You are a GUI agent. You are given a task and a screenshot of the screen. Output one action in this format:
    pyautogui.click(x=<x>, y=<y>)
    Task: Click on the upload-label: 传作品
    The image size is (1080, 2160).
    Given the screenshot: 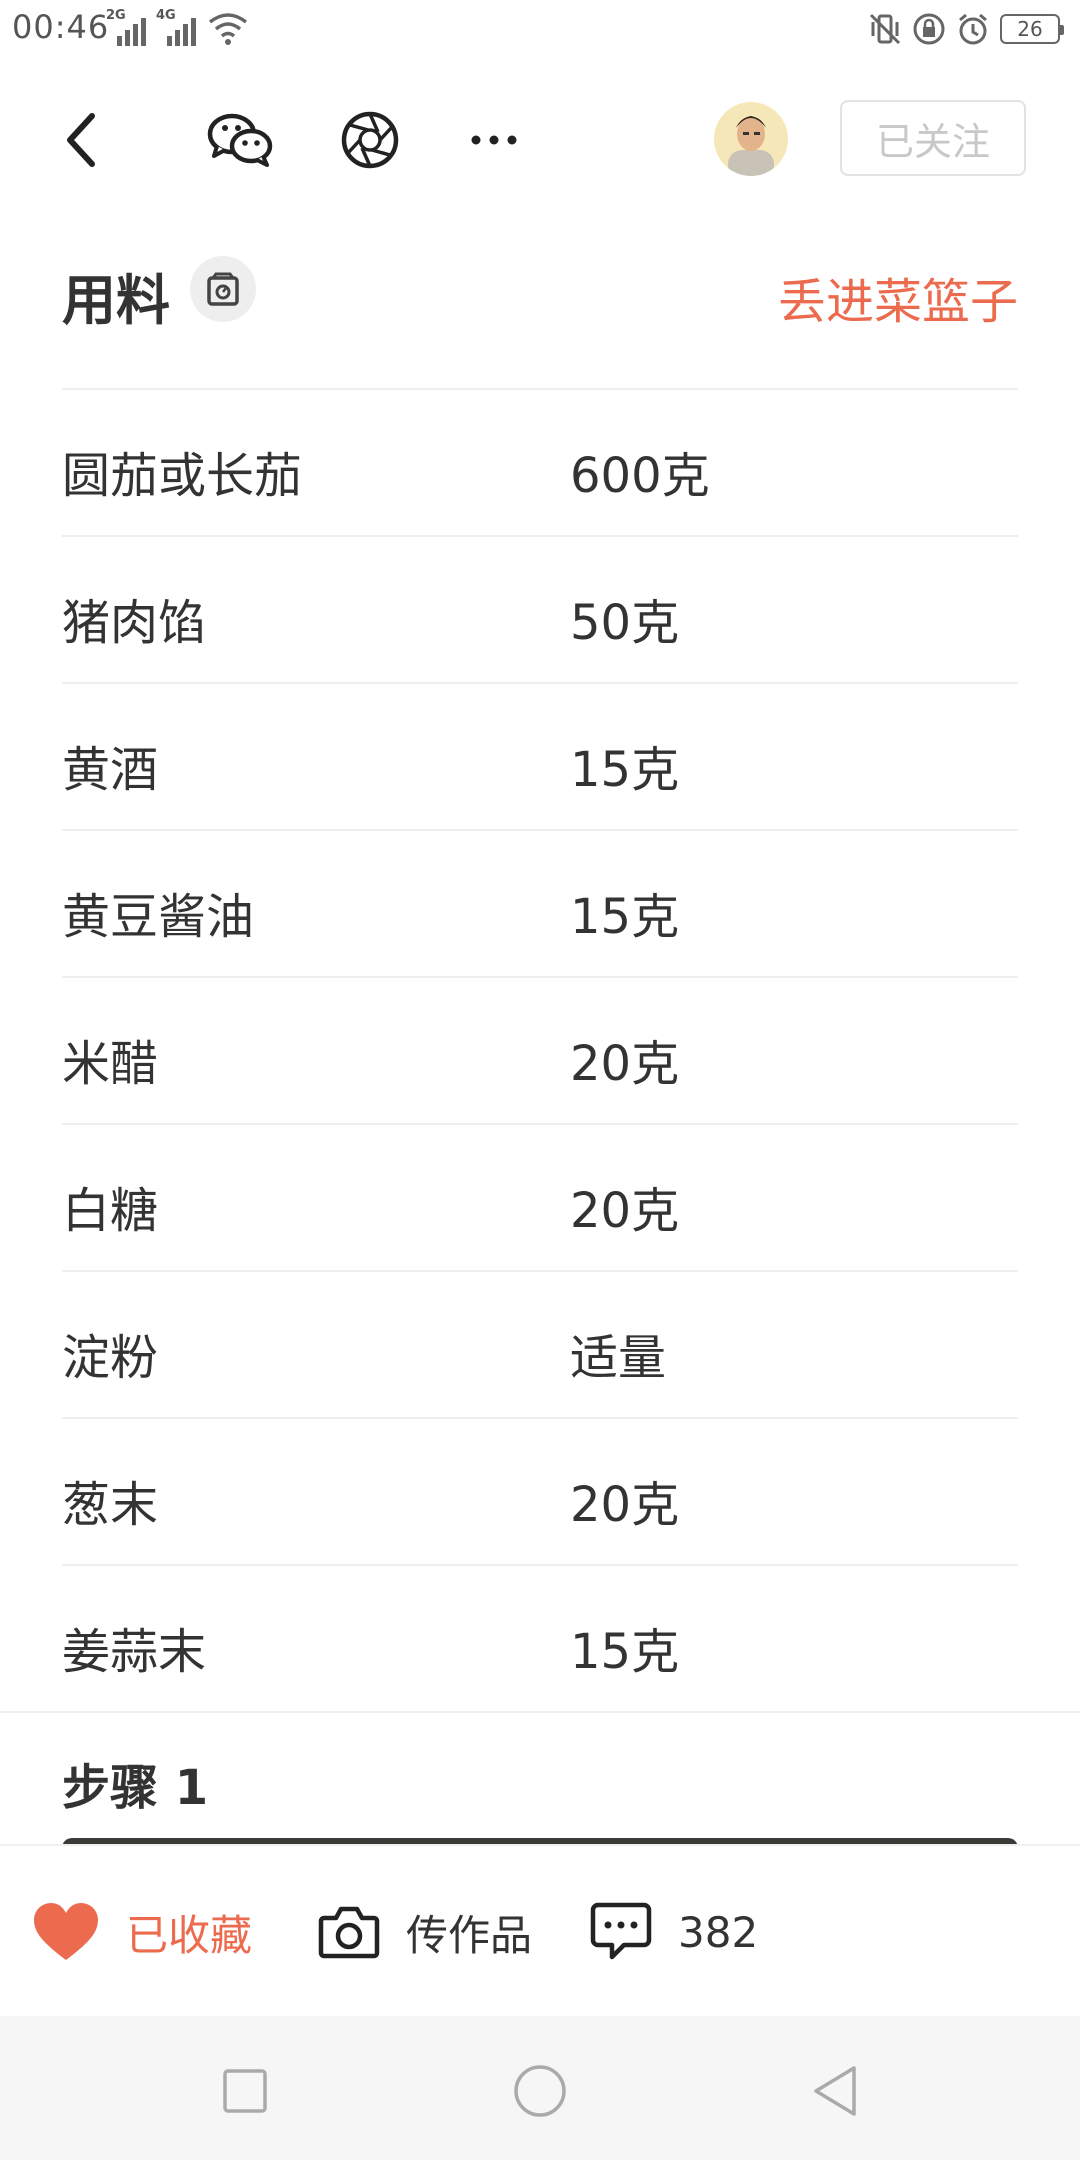 What is the action you would take?
    pyautogui.click(x=469, y=1935)
    